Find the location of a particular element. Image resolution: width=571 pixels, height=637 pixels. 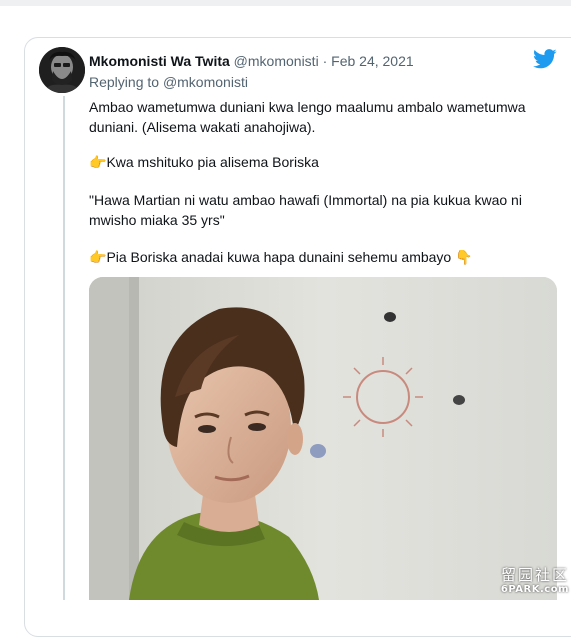

watermark-main-text: 留园社区 is located at coordinates (534, 575).